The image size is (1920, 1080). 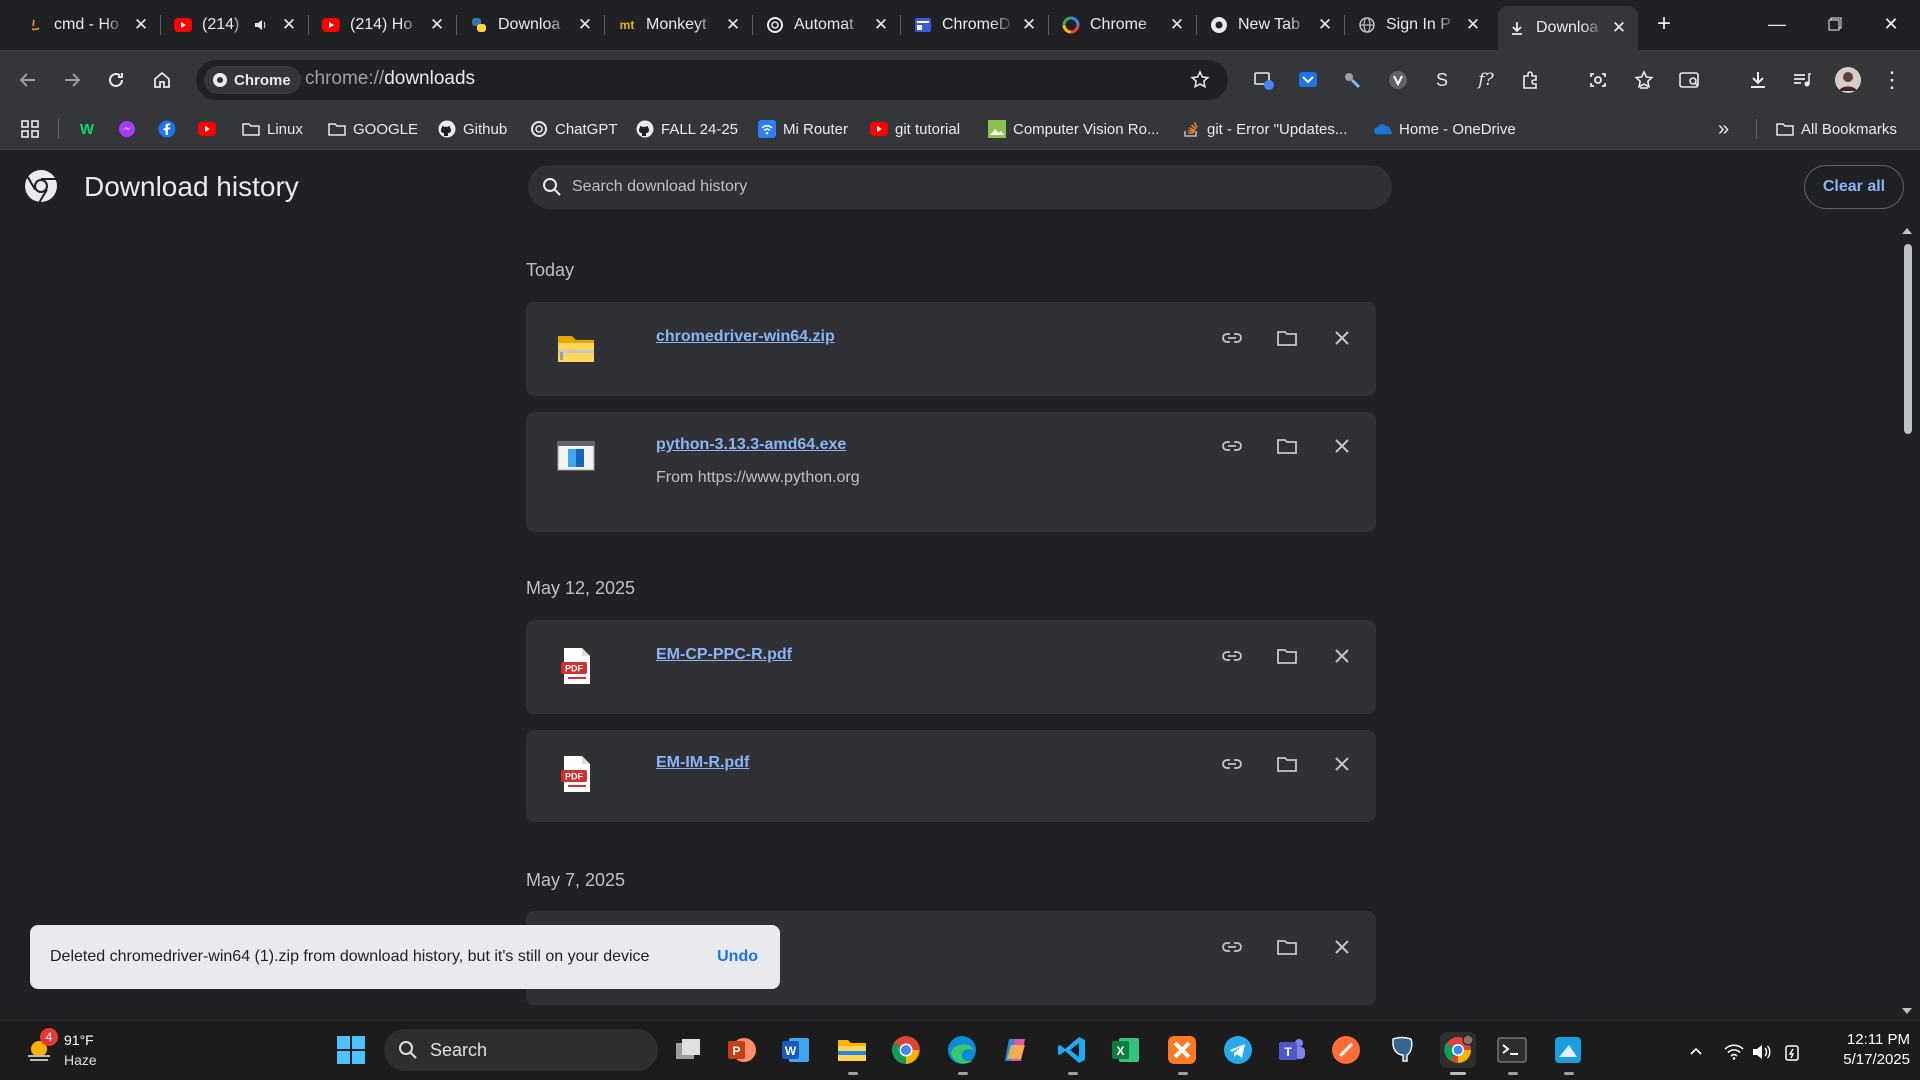 What do you see at coordinates (1908, 339) in the screenshot?
I see `scrollbar-thumb` at bounding box center [1908, 339].